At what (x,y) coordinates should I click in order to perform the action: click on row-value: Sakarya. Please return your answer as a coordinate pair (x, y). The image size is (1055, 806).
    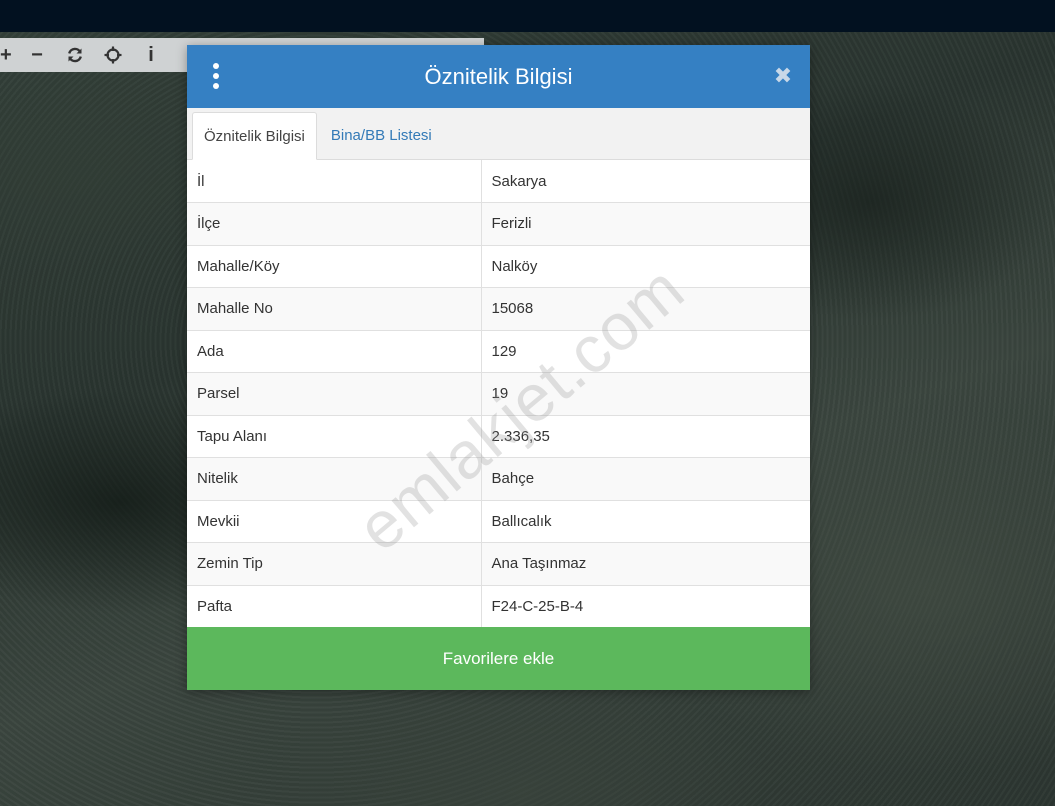
    Looking at the image, I should click on (519, 181).